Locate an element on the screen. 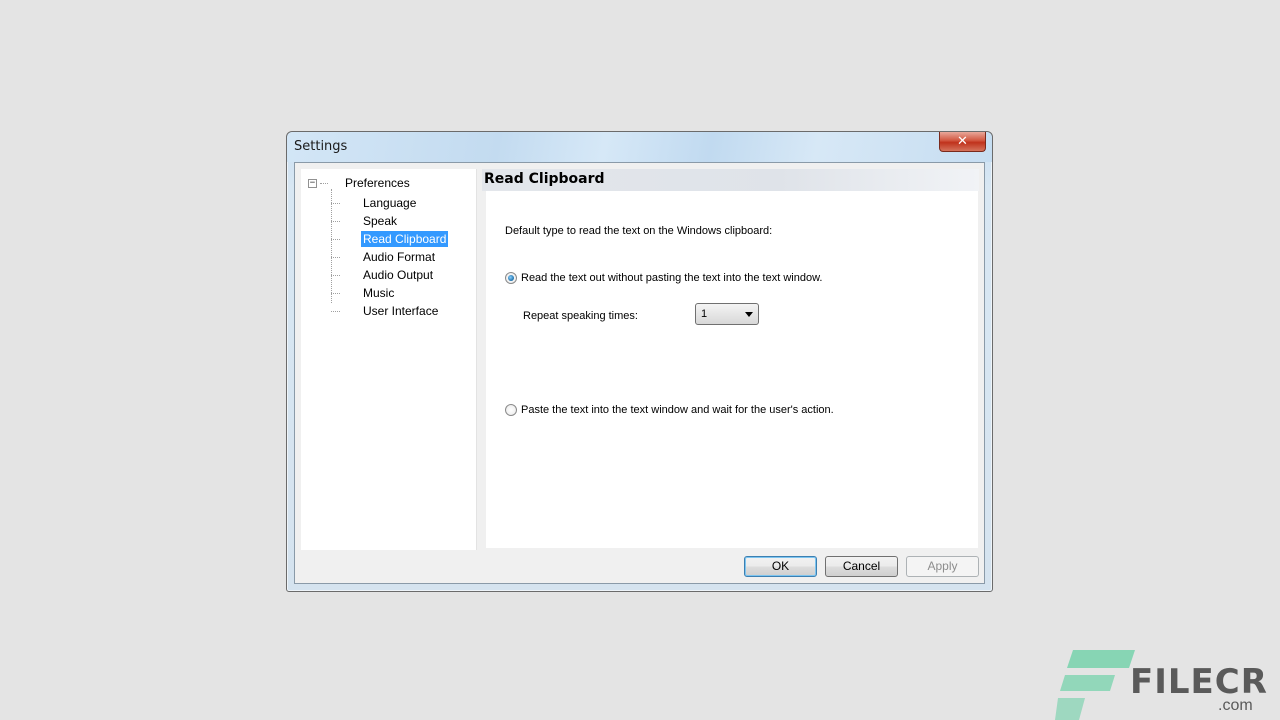 This screenshot has height=720, width=1280. filecr-watermark: FILECR .com is located at coordinates (1167, 684).